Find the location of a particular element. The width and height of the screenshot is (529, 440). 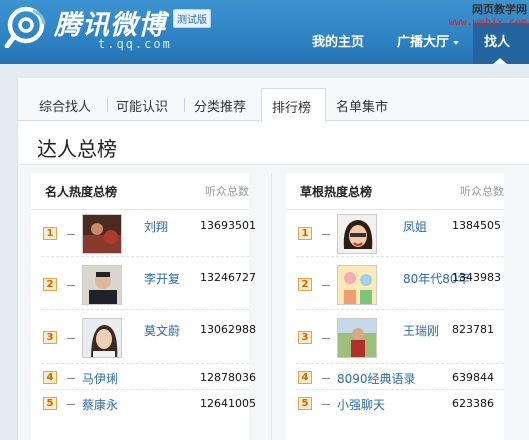

tab-bar: 综合找人 可能认识 分类推荐 排行榜 名单集市 is located at coordinates (273, 100).